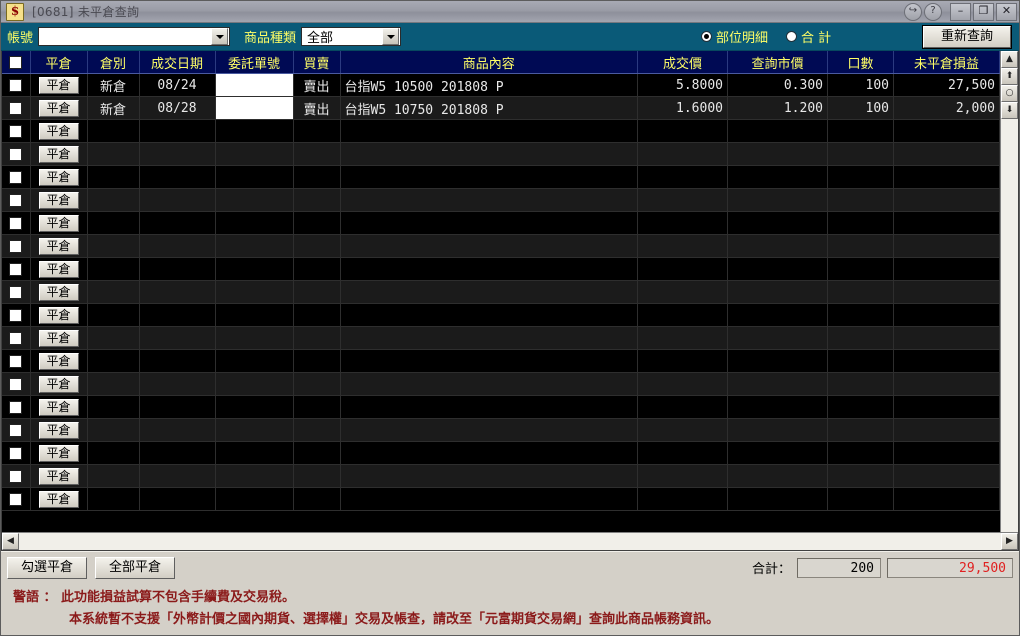 This screenshot has width=1020, height=636. What do you see at coordinates (734, 36) in the screenshot?
I see `radio-position-detail: 部位明細` at bounding box center [734, 36].